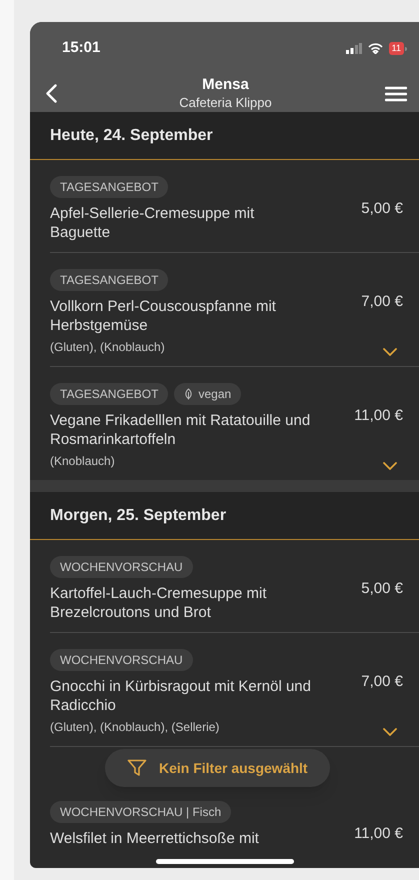  I want to click on category-tag: WOCHENVORSCHAU | Fisch, so click(141, 812).